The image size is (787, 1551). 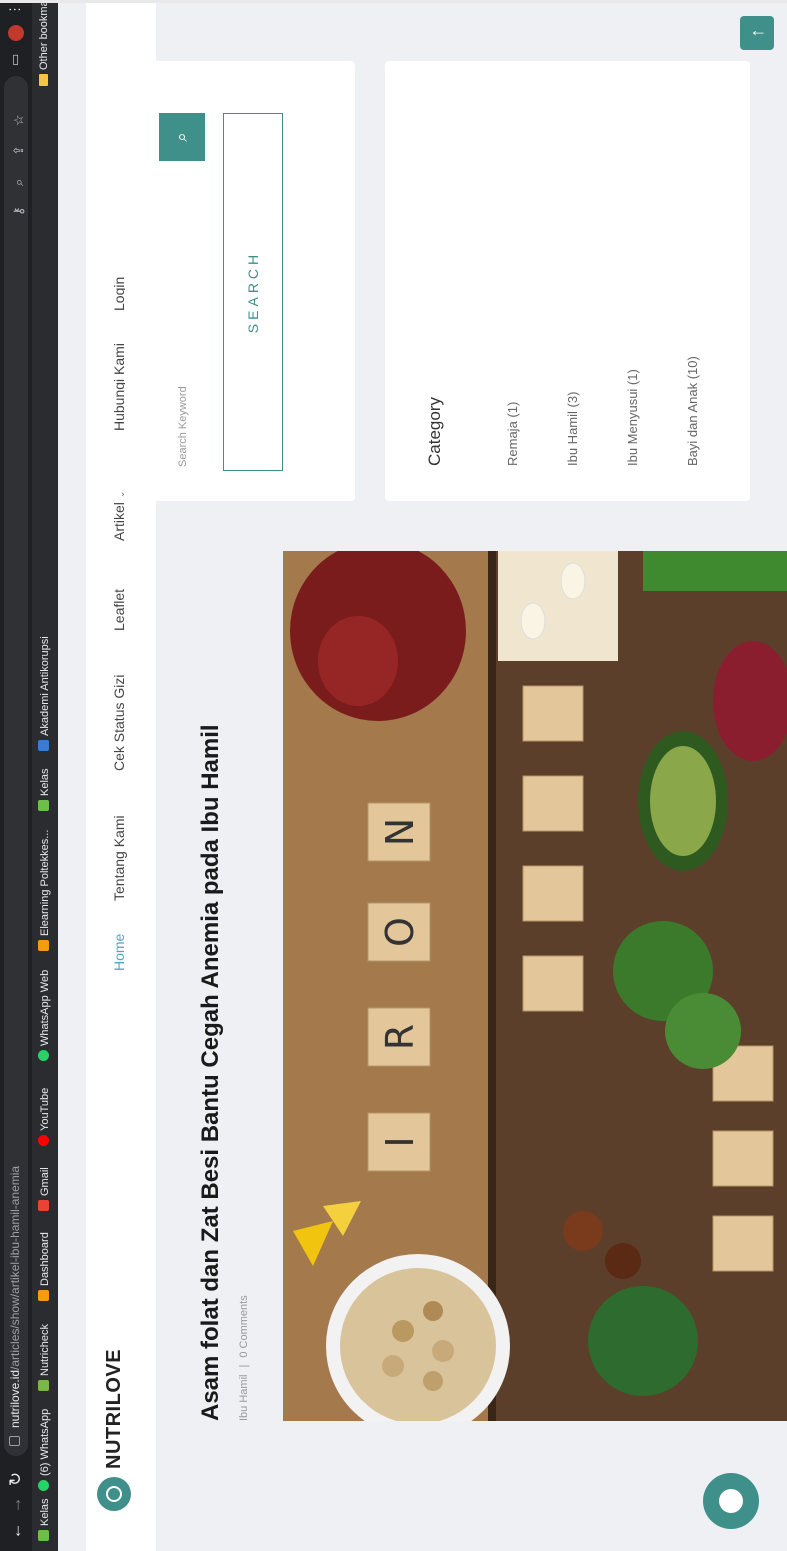 What do you see at coordinates (512, 434) in the screenshot?
I see `category-item: Remaja (1)` at bounding box center [512, 434].